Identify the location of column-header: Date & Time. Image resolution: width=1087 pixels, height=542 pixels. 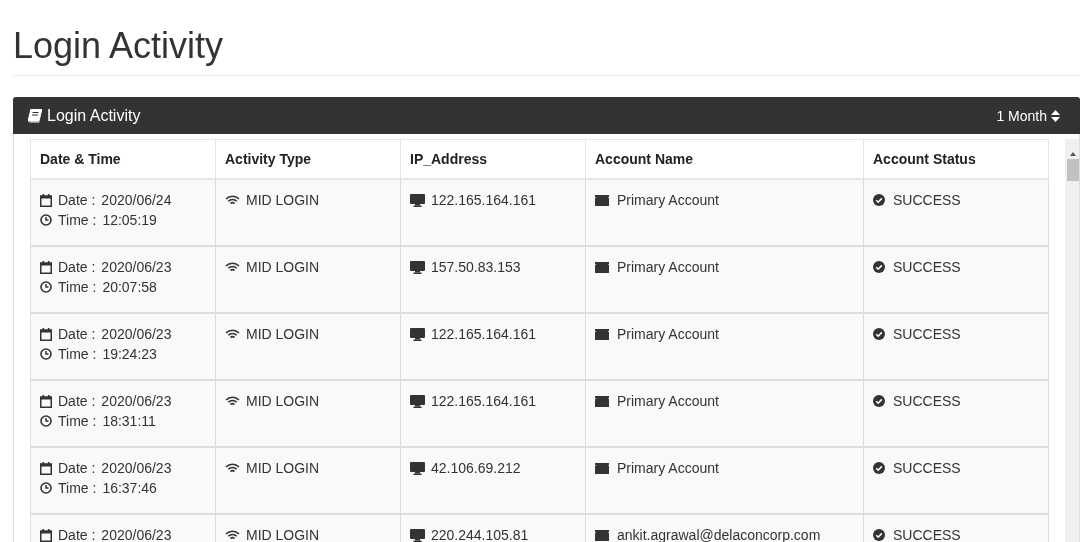
(123, 159).